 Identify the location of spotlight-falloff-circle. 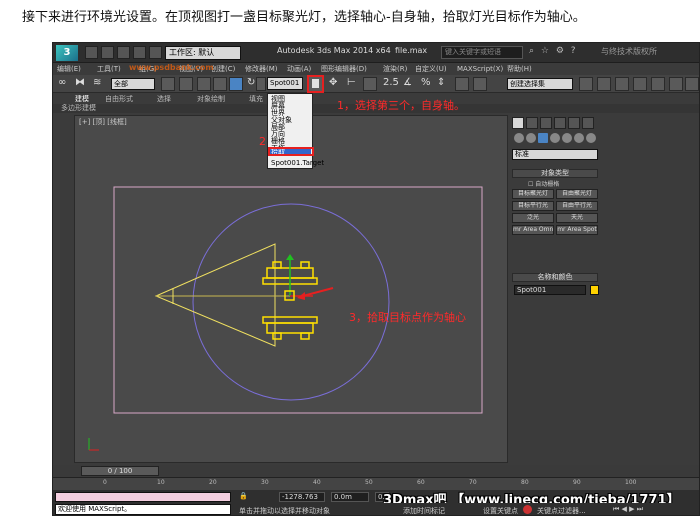
(291, 302).